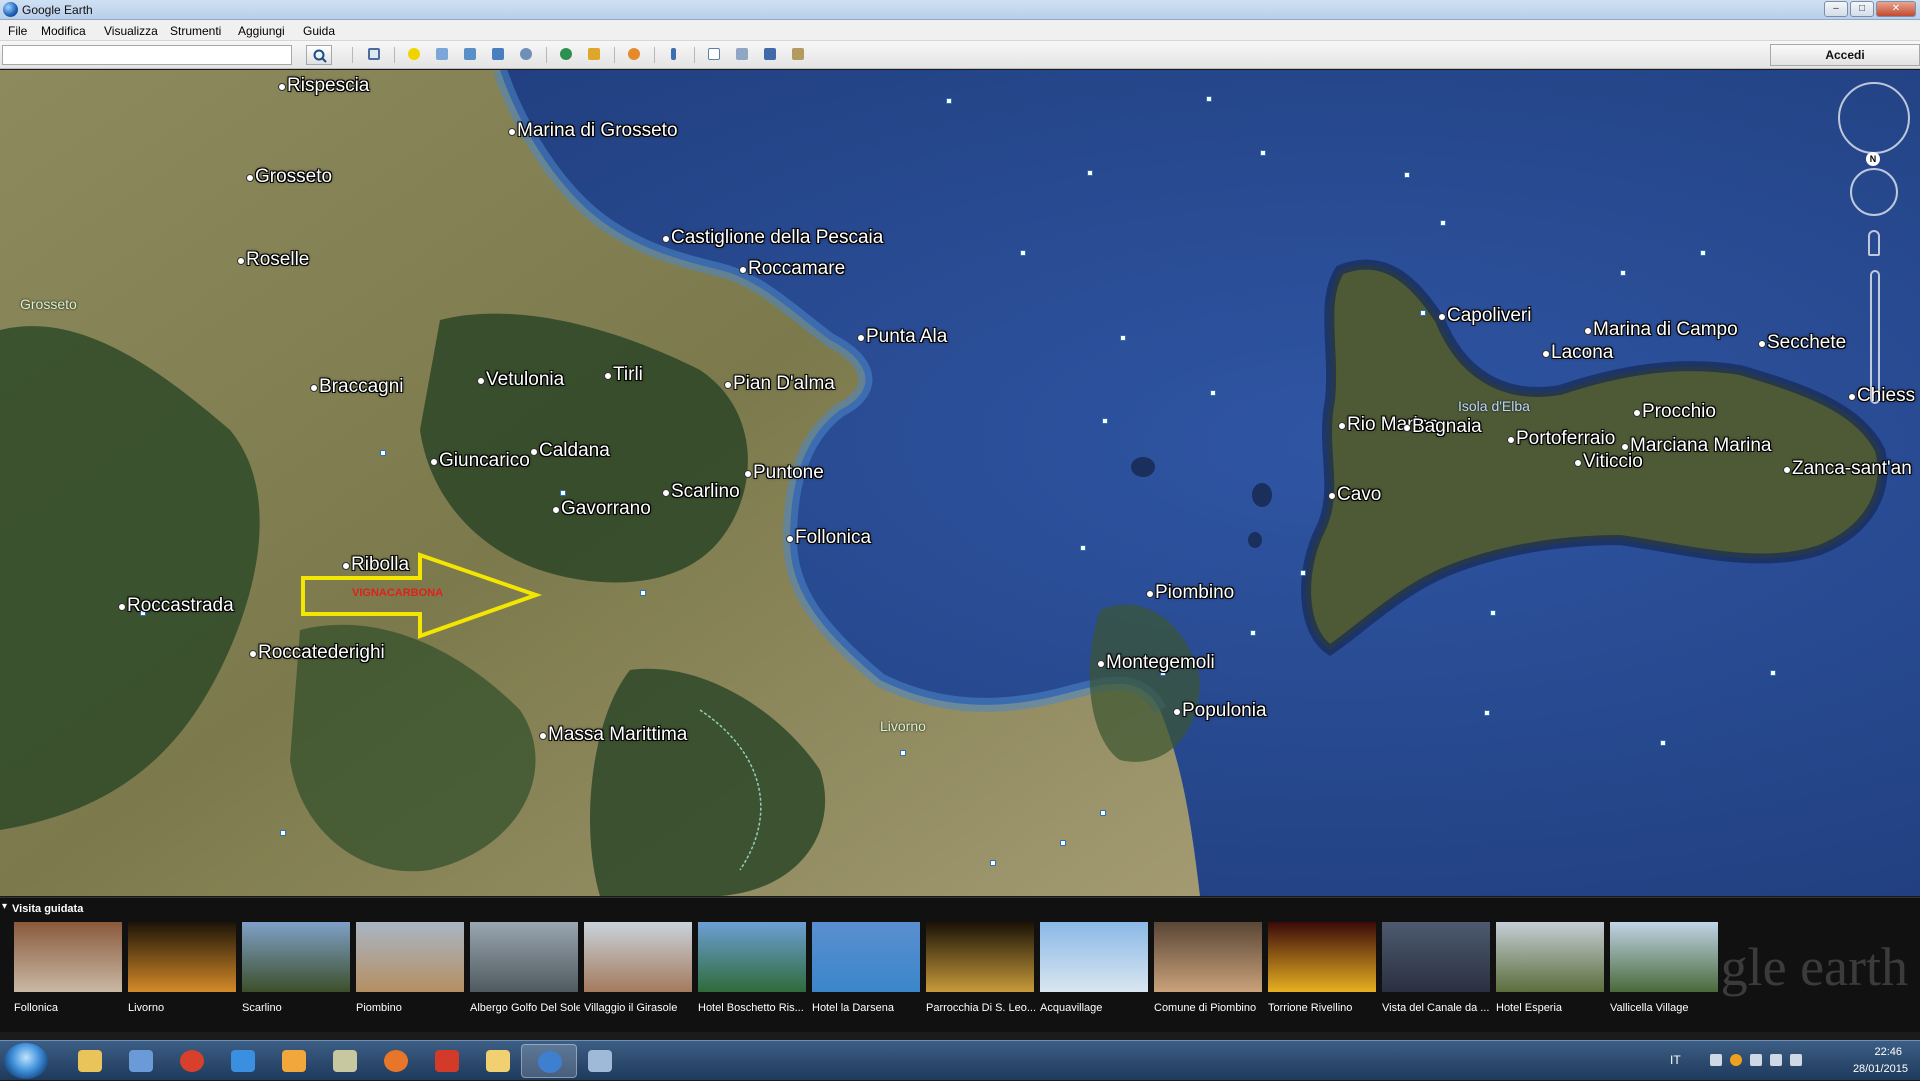  I want to click on tour-thumbnail: Hotel la Darsena, so click(867, 972).